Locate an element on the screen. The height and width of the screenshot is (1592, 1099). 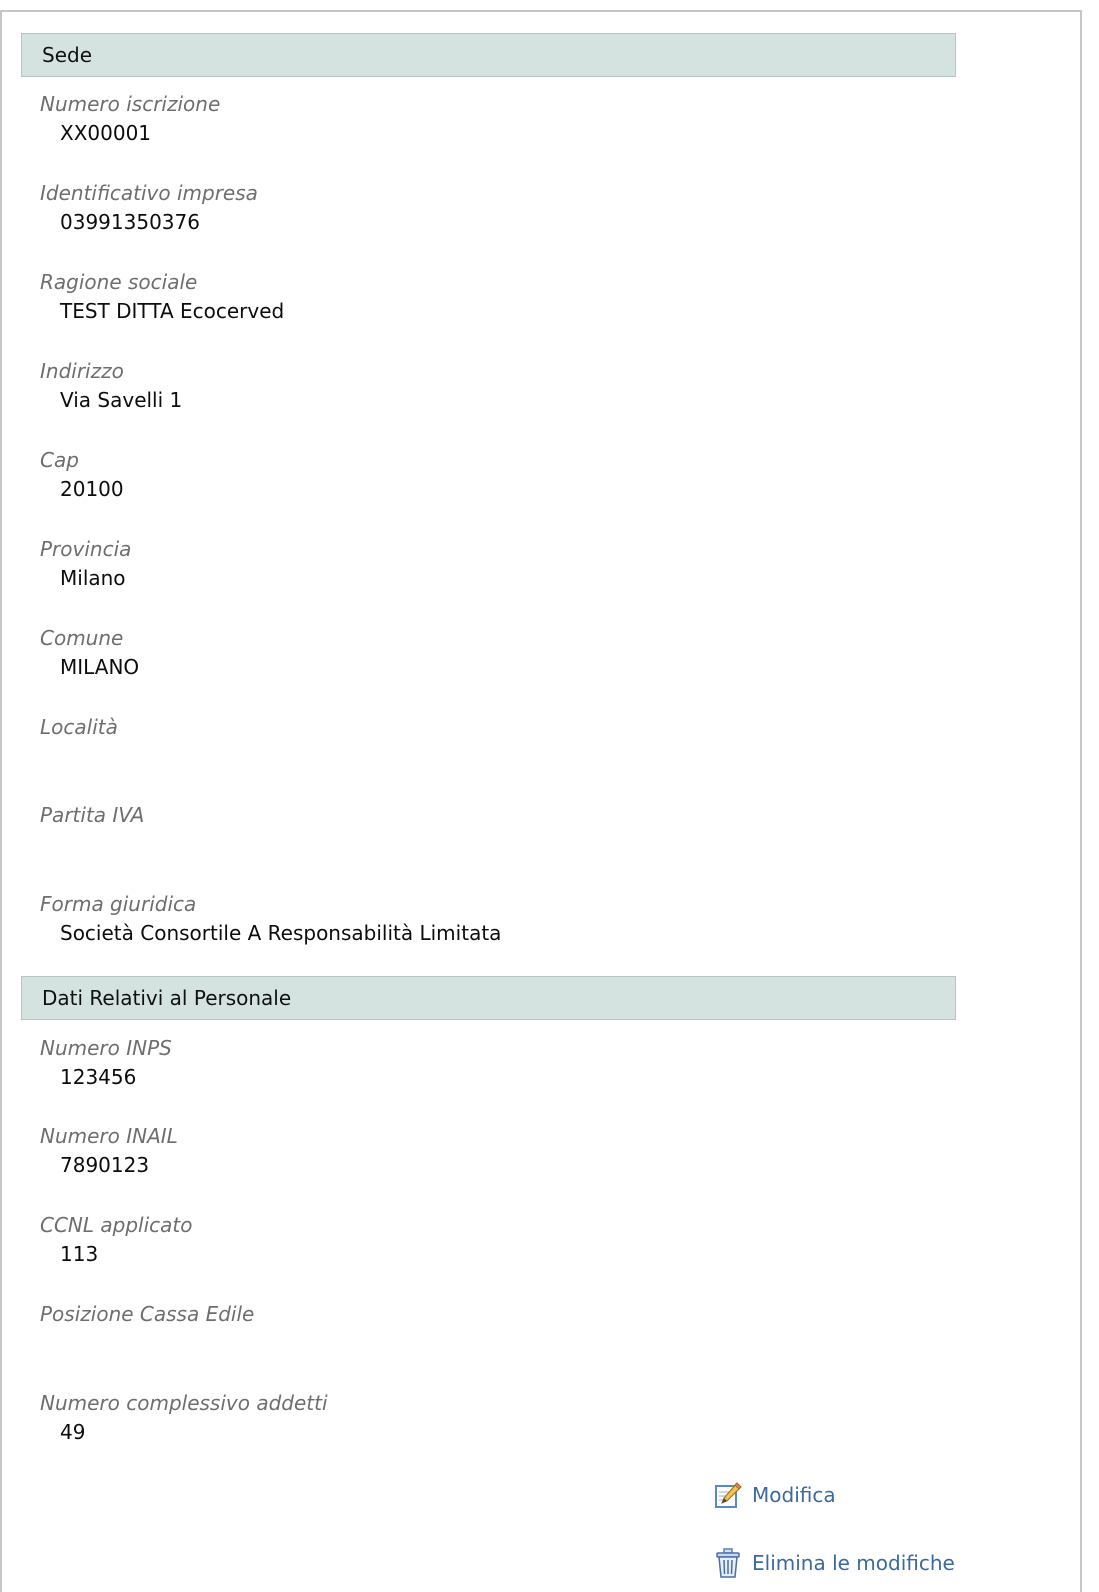
discard-changes-link-label: Elimina le modifiche is located at coordinates (853, 1563).